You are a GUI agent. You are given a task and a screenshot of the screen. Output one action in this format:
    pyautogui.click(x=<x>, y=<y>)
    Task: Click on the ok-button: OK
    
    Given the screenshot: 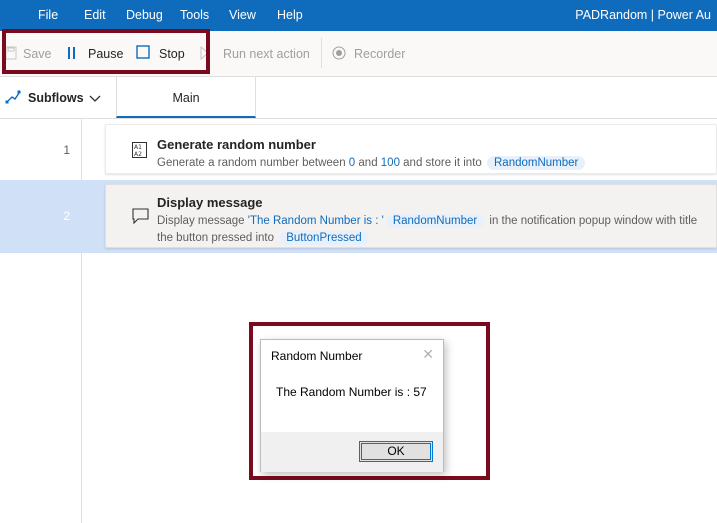 What is the action you would take?
    pyautogui.click(x=396, y=451)
    